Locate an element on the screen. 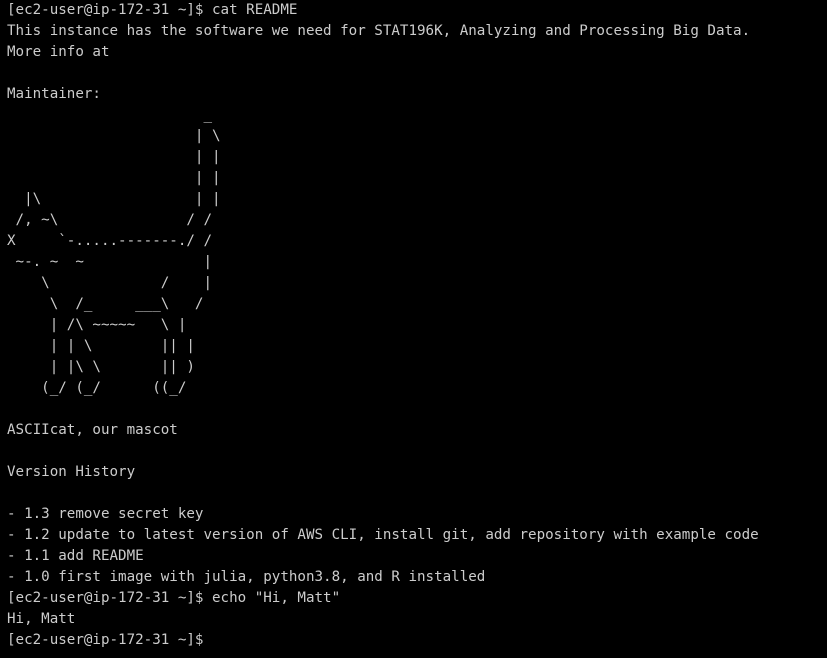 This screenshot has width=827, height=658. prompt-text: [ec2-user@ip-172-31 ~]$ is located at coordinates (109, 640).